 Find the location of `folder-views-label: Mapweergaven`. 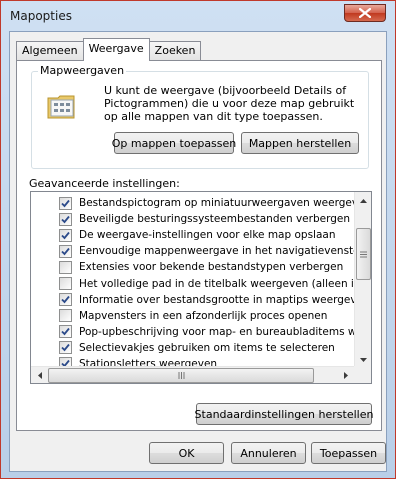

folder-views-label: Mapweergaven is located at coordinates (82, 70).